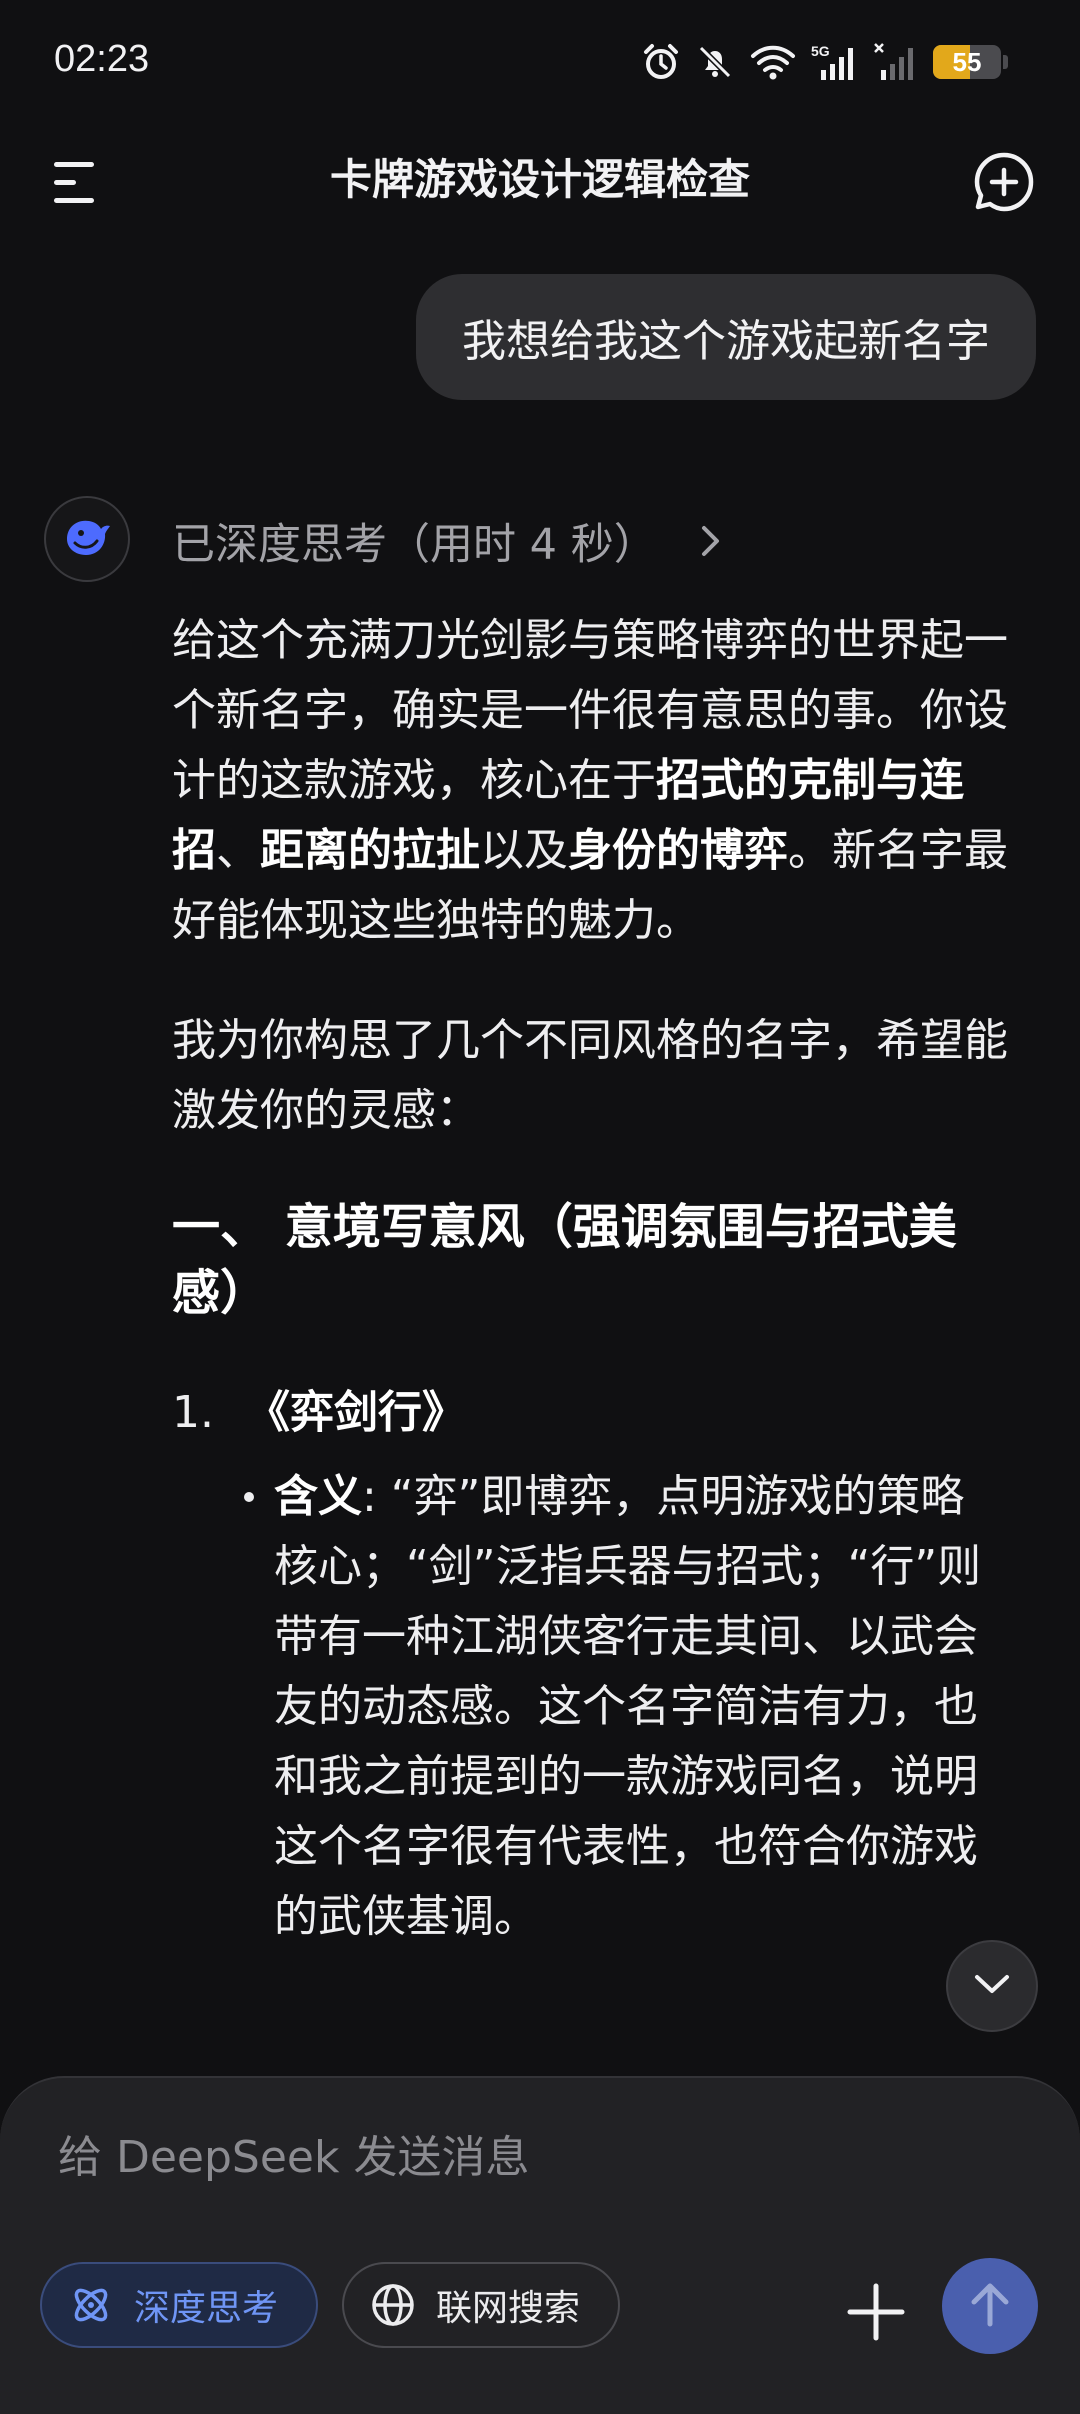  I want to click on answer-text: 、, so click(238, 850).